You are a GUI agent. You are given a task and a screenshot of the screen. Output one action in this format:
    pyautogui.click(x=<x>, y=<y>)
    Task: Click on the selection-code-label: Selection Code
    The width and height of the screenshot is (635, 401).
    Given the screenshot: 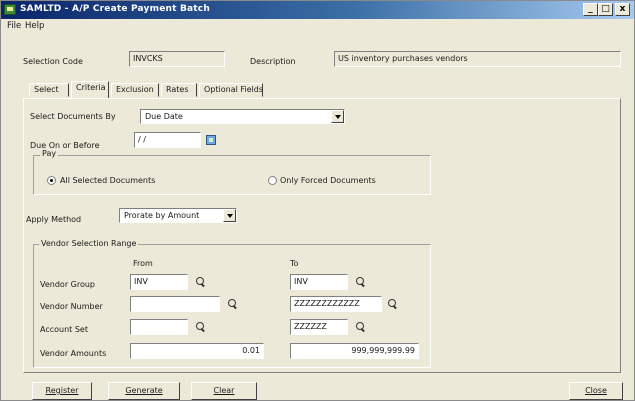 What is the action you would take?
    pyautogui.click(x=53, y=61)
    